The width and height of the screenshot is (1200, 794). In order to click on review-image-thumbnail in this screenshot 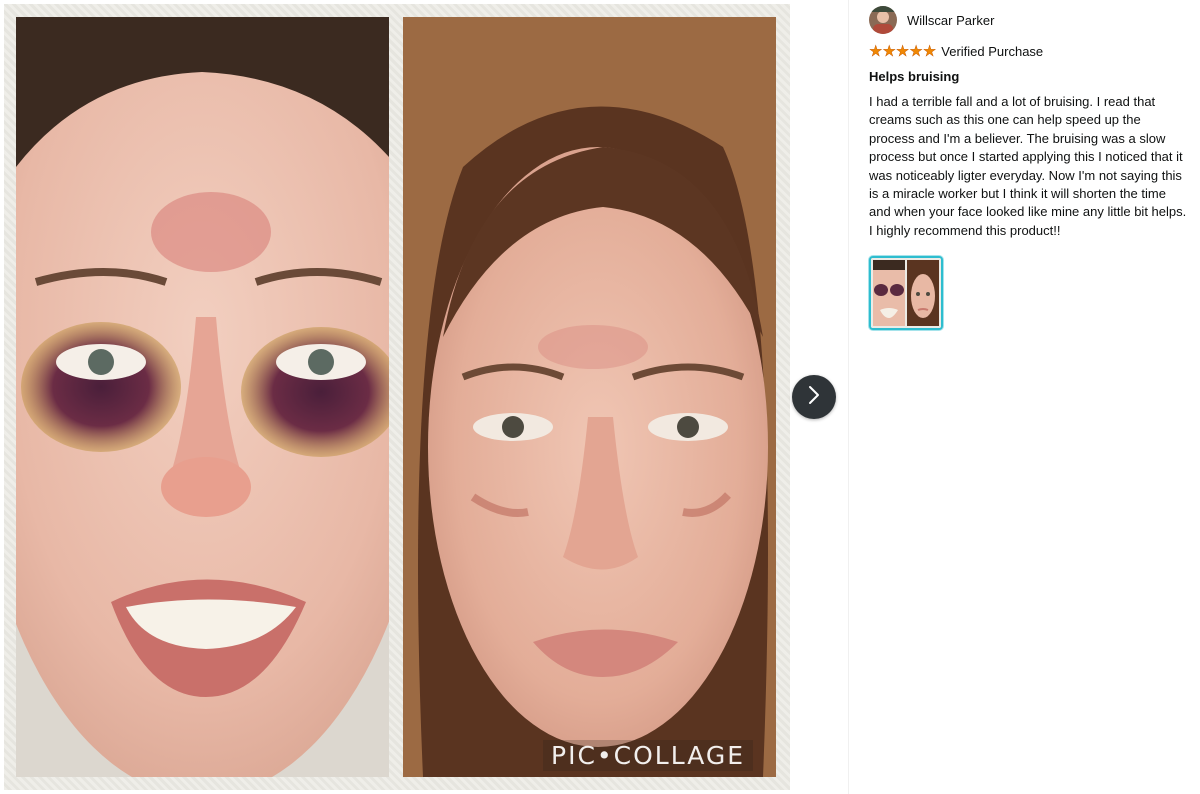, I will do `click(906, 293)`.